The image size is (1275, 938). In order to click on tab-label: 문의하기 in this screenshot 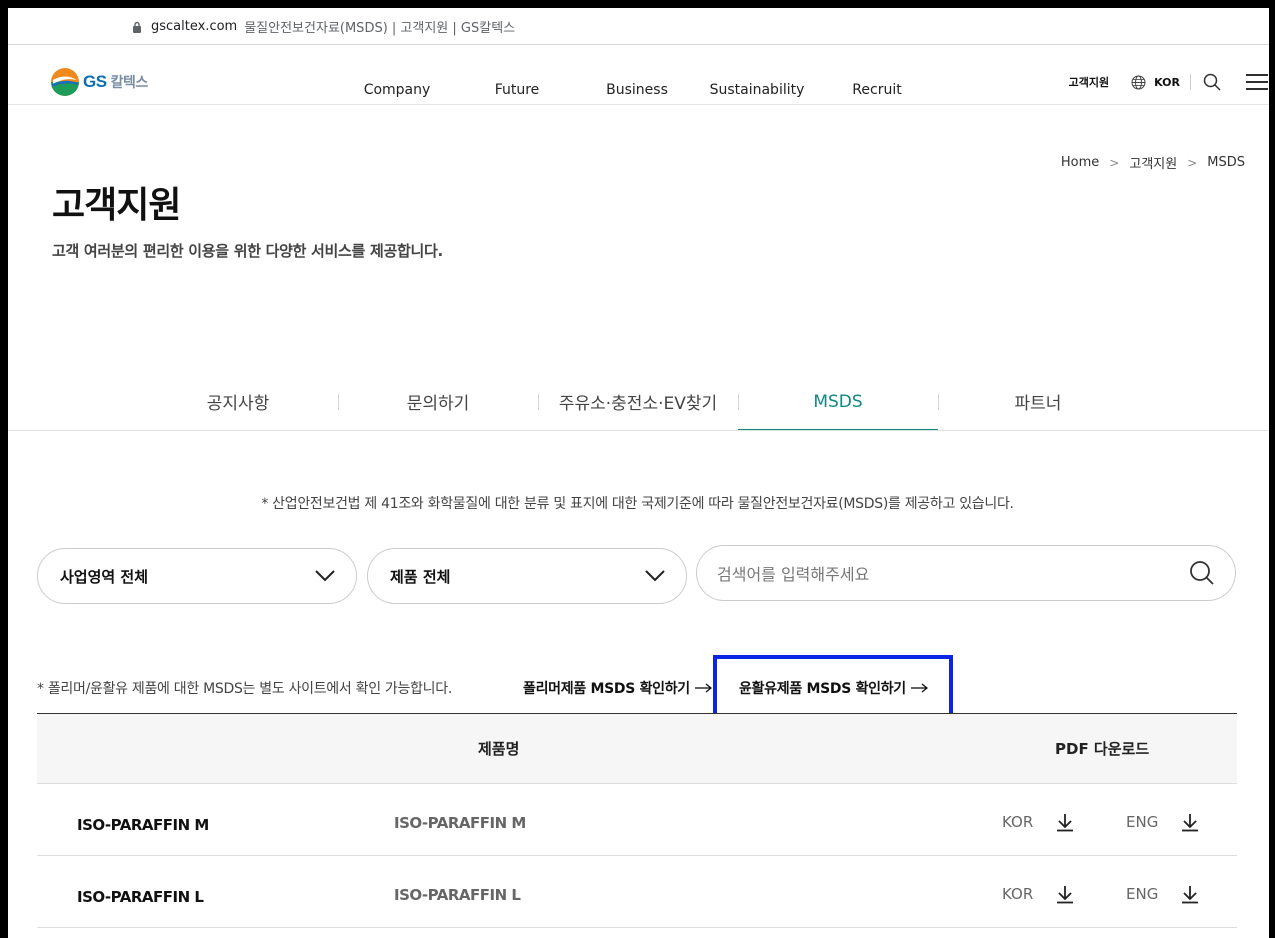, I will do `click(438, 404)`.